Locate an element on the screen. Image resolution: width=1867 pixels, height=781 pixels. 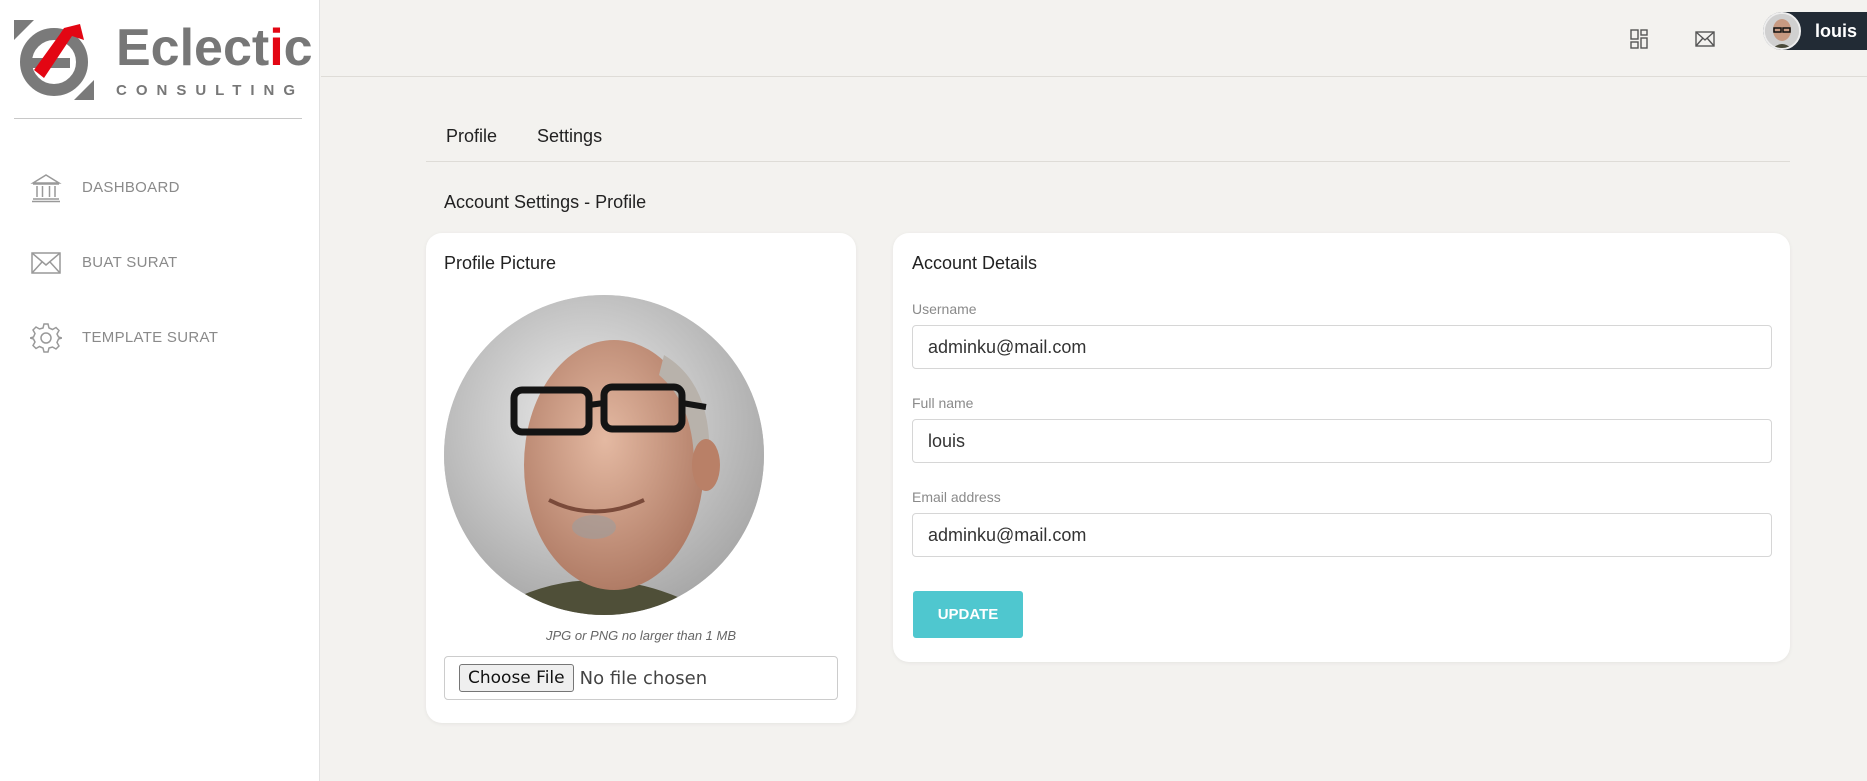
sidebar-item-dashboard: DASHBOARD is located at coordinates (160, 187).